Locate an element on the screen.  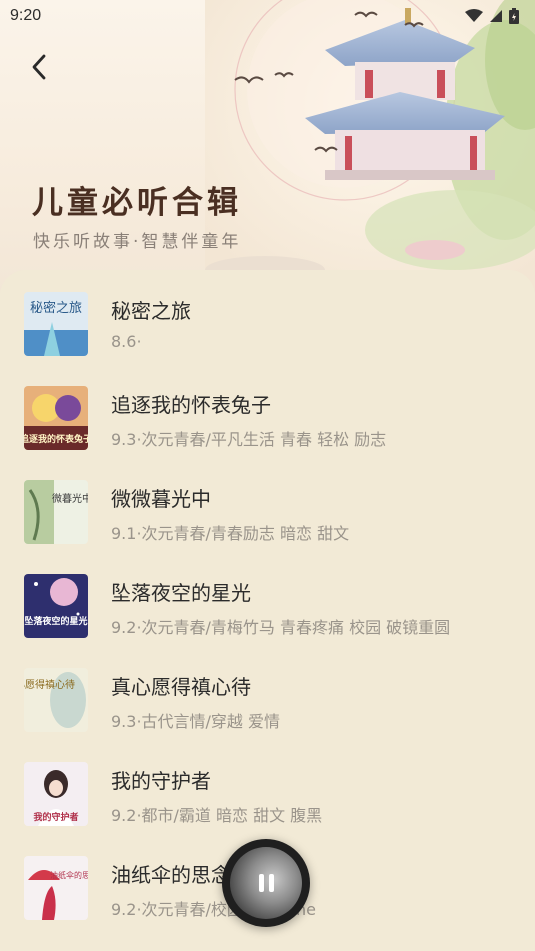
svg-text: 微暮光中 is located at coordinates (70, 498).